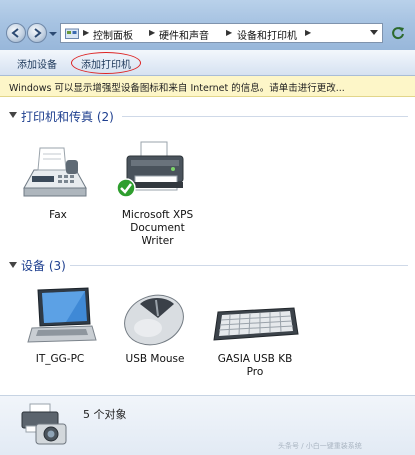  What do you see at coordinates (62, 316) in the screenshot?
I see `laptop-icon` at bounding box center [62, 316].